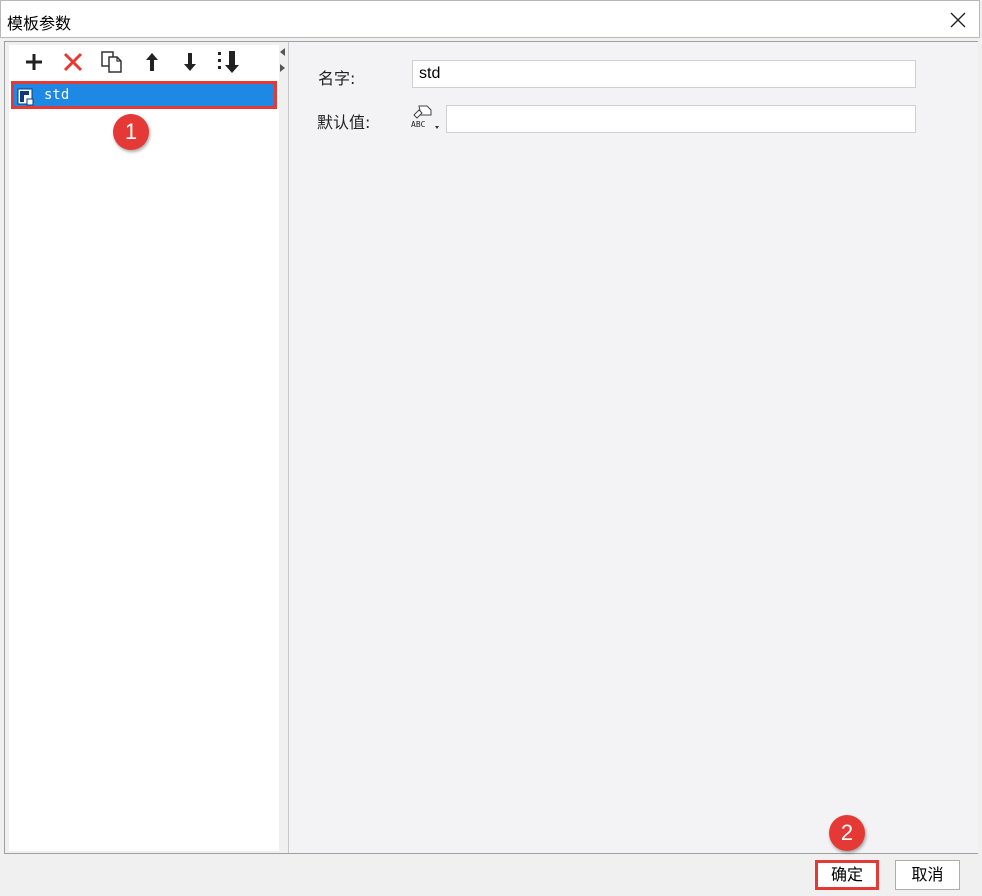 The image size is (982, 896). I want to click on add-icon, so click(34, 62).